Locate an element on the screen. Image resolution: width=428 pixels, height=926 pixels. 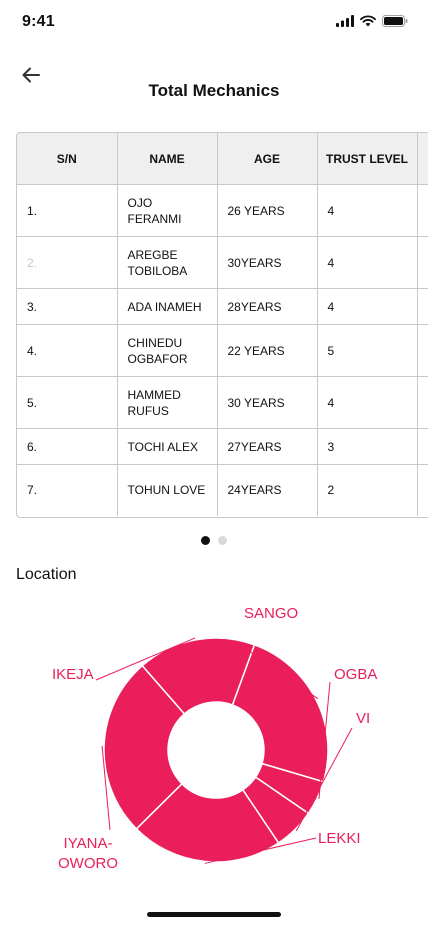
cell-name: AREGBE TOBILOBA is located at coordinates (167, 262).